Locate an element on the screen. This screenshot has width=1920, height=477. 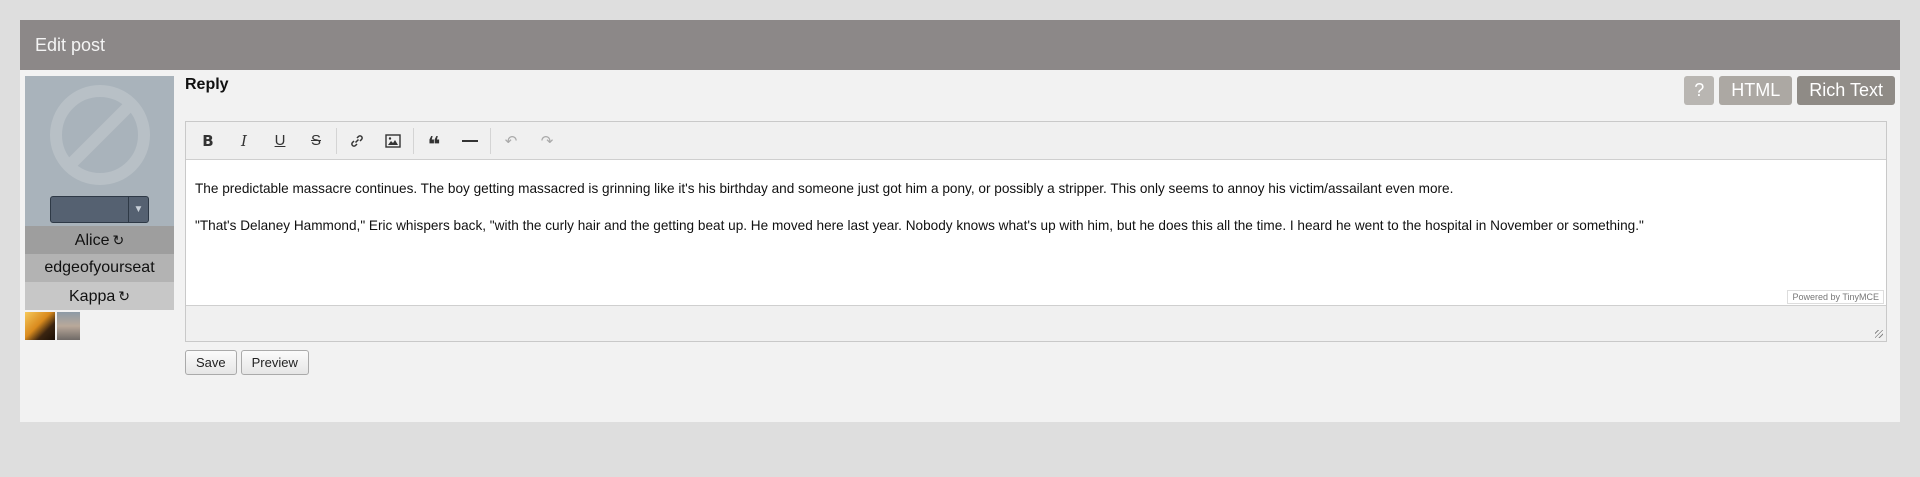
image-icon is located at coordinates (393, 141).